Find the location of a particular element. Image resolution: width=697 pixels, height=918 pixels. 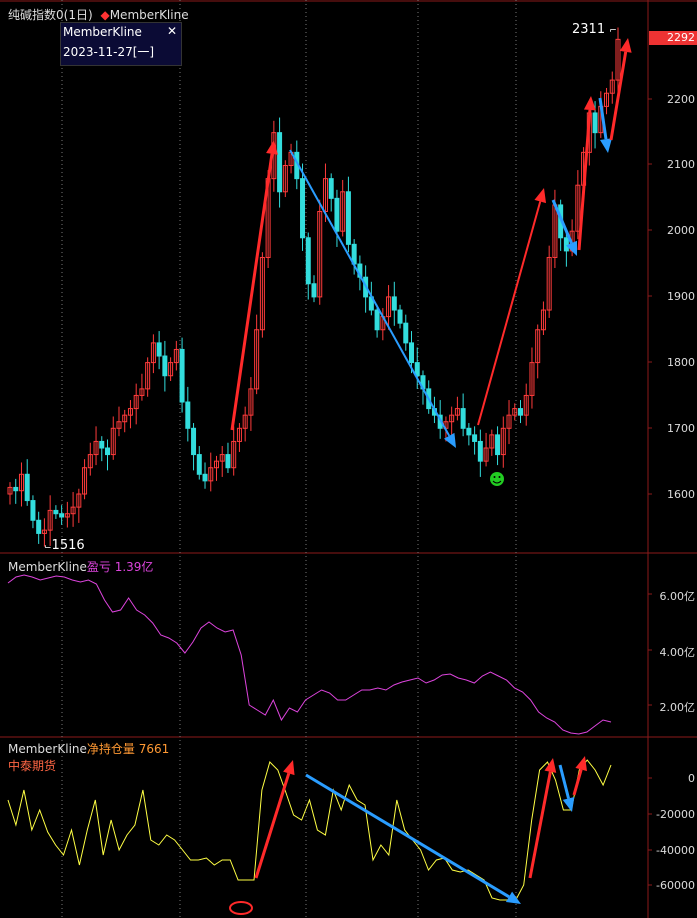

smile-icon is located at coordinates (497, 479).